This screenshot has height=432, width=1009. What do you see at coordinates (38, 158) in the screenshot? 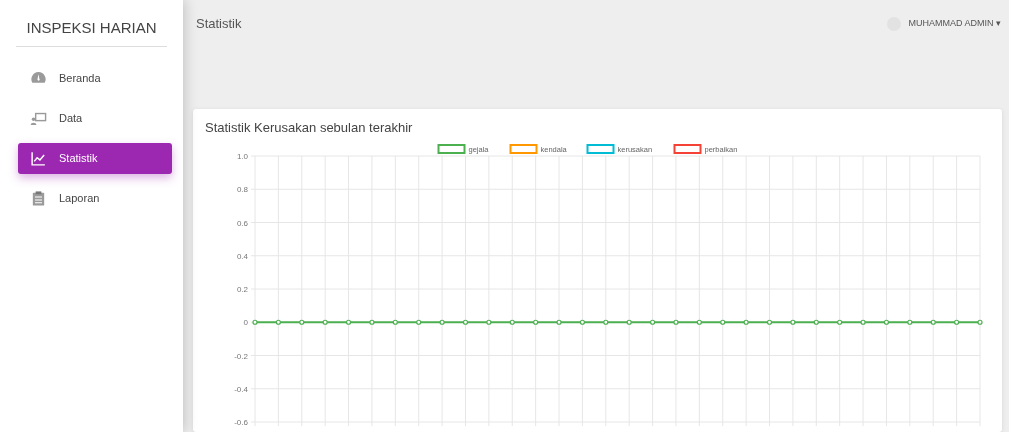
I see `line-chart-icon` at bounding box center [38, 158].